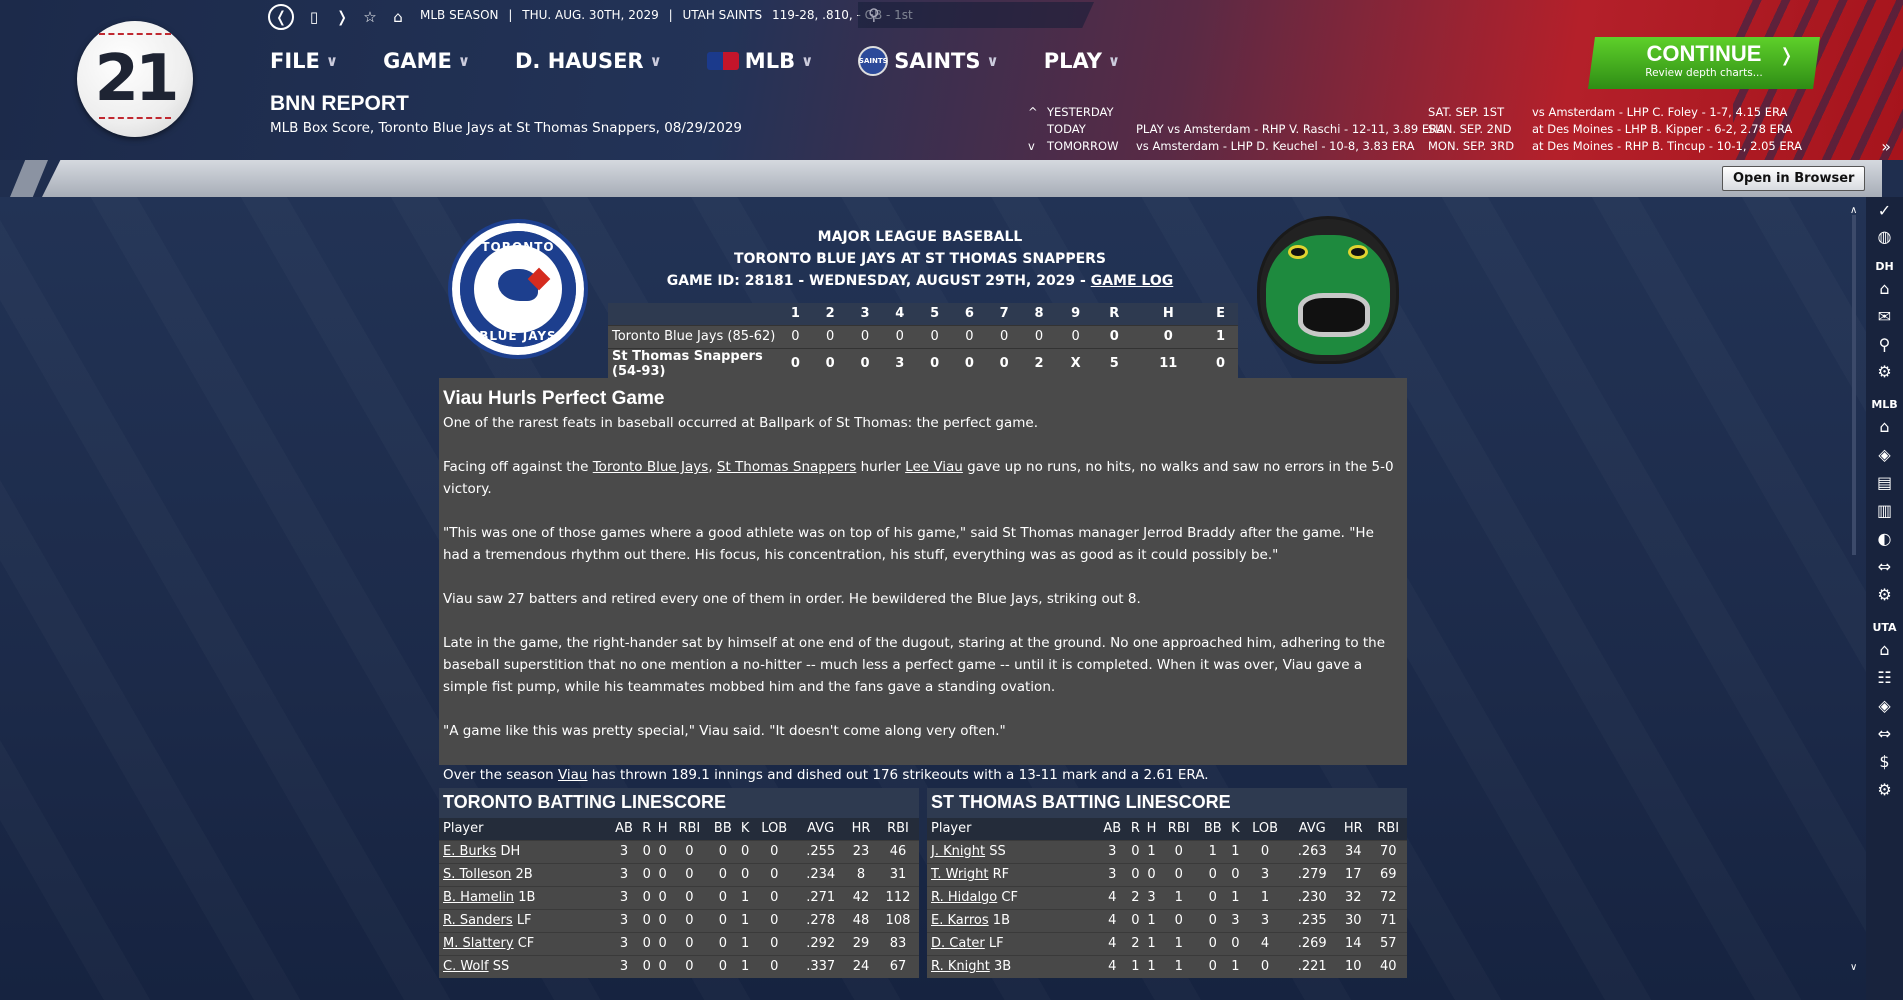 This screenshot has width=1903, height=1000. Describe the element at coordinates (518, 289) in the screenshot. I see `toronto-blue-jays-logo: TORONTO BLUE JAYS` at that location.